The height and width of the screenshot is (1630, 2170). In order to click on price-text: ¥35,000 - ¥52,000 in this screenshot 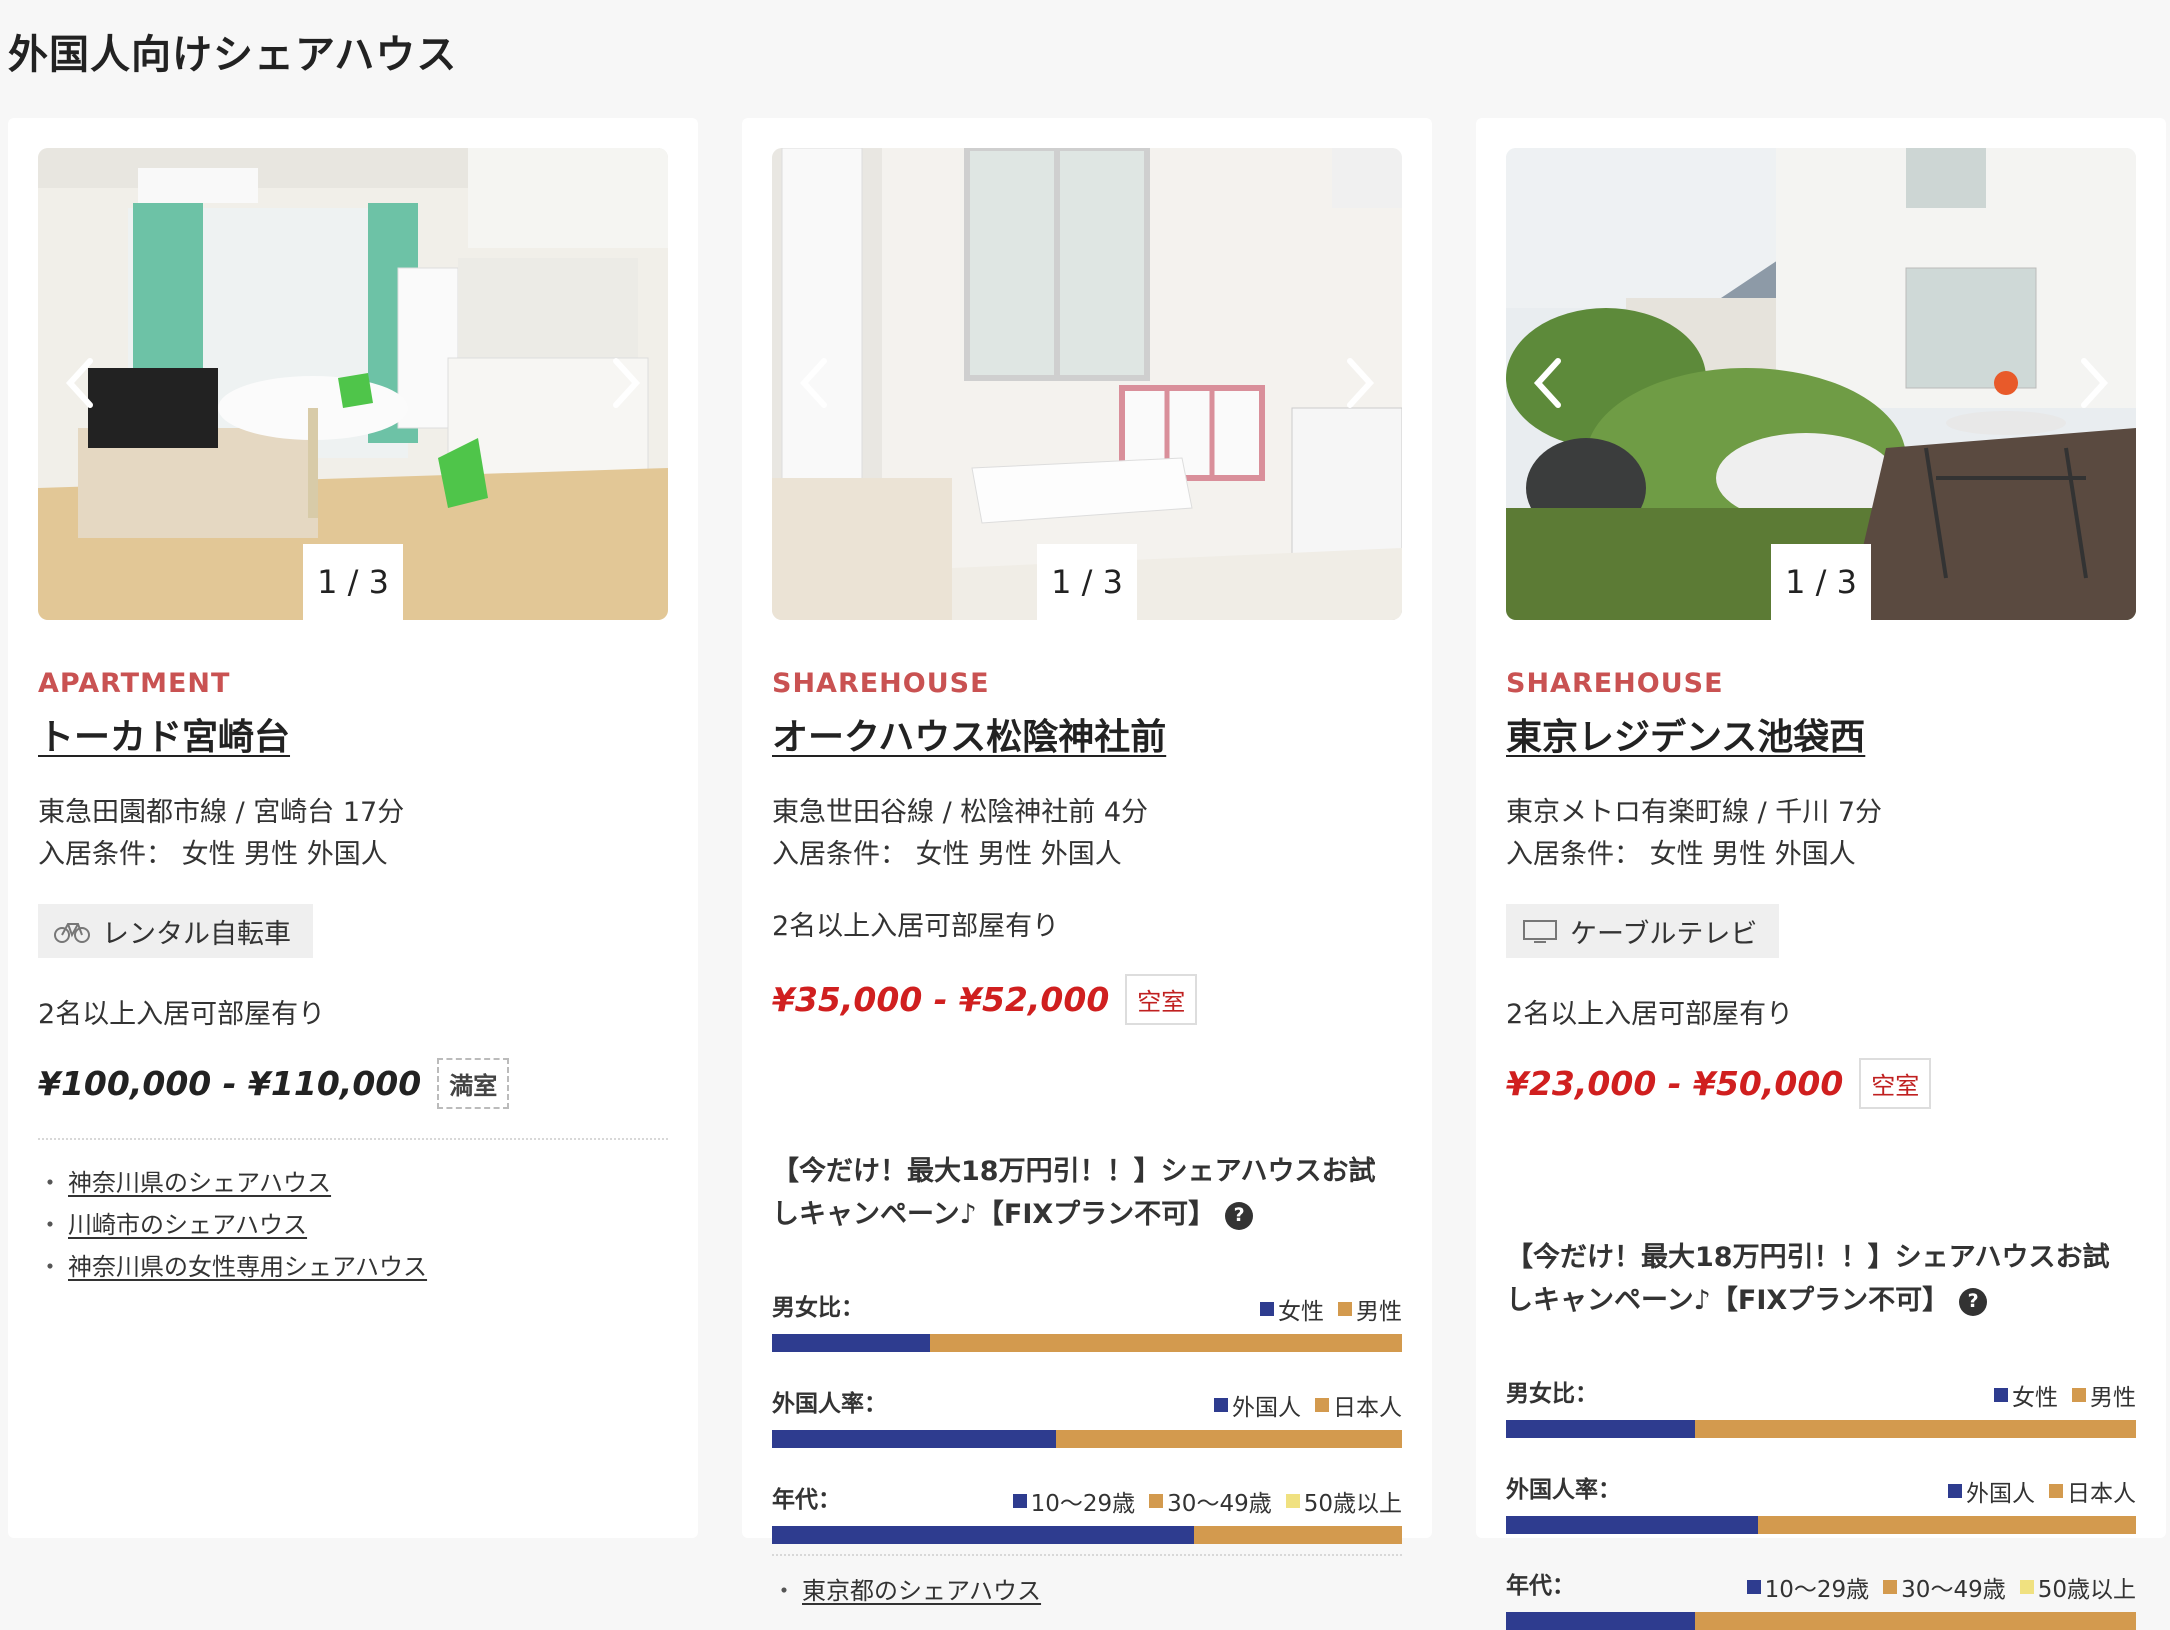, I will do `click(941, 999)`.